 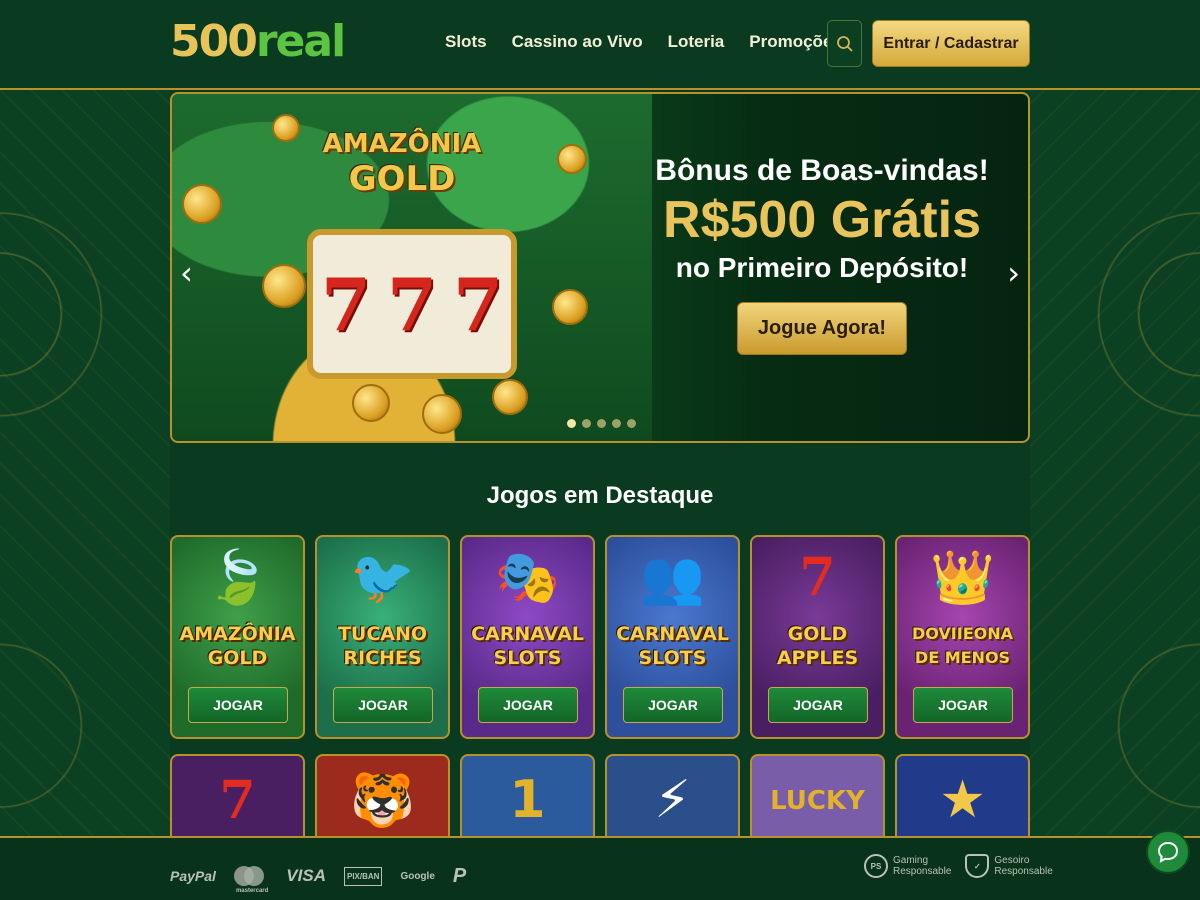 I want to click on toucan-icon: 🐦, so click(x=382, y=578).